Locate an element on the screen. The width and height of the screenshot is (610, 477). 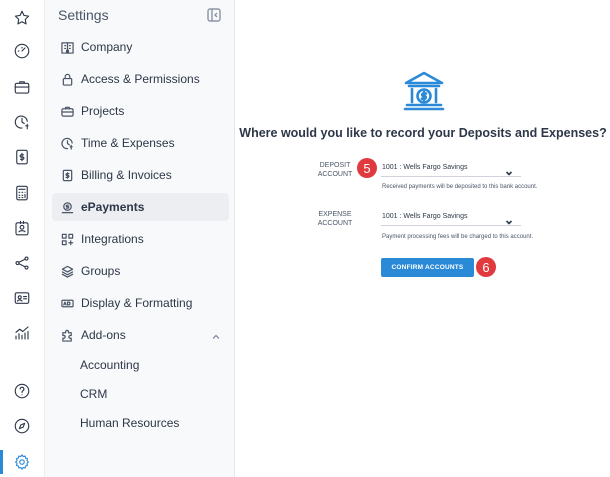
settings-gear-icon is located at coordinates (22, 462).